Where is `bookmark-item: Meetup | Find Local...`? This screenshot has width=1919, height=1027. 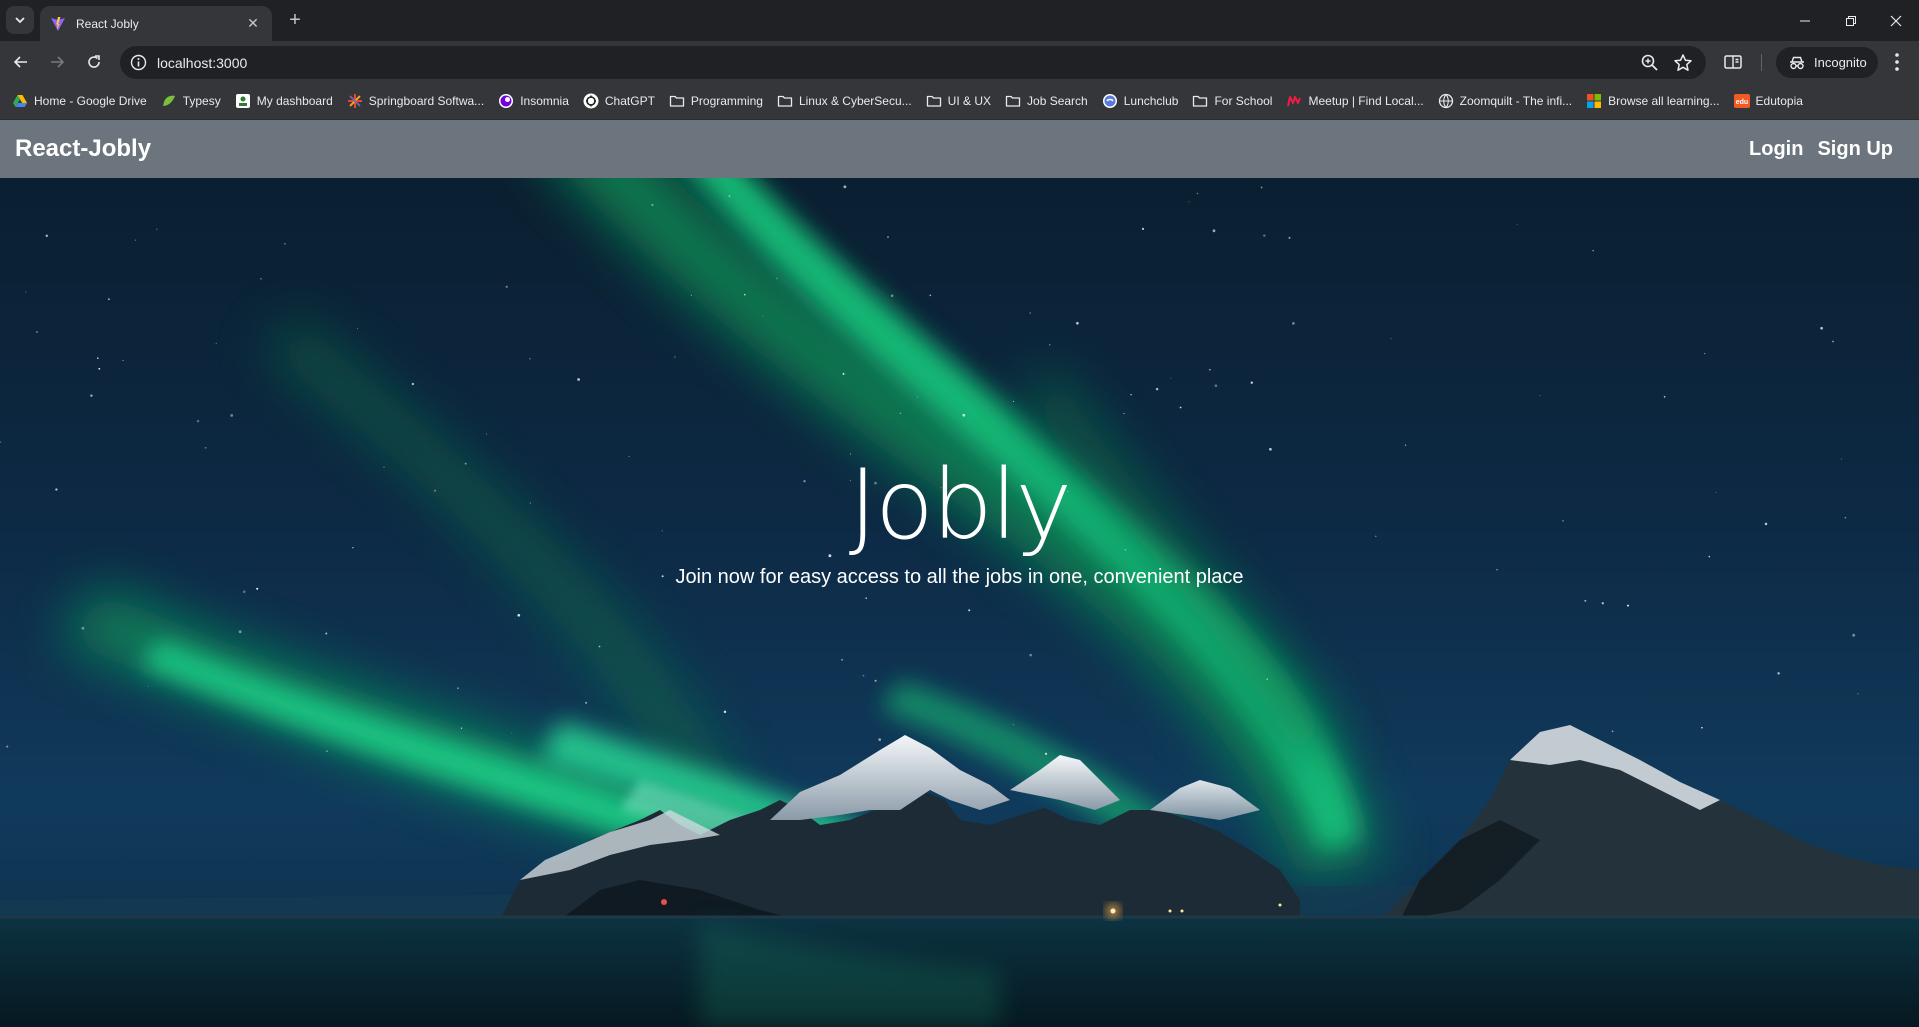 bookmark-item: Meetup | Find Local... is located at coordinates (1355, 101).